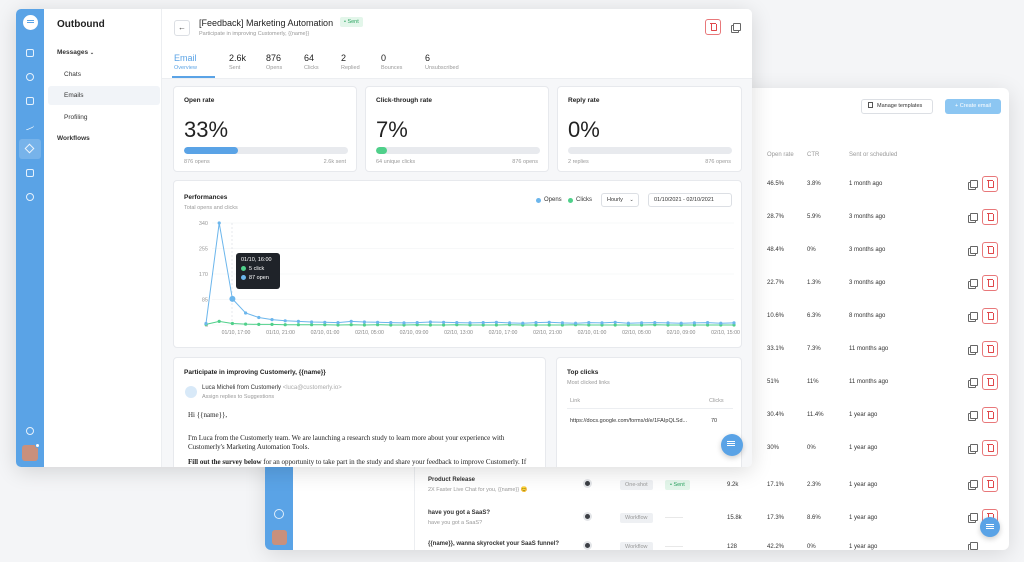 The width and height of the screenshot is (1024, 562). Describe the element at coordinates (674, 518) in the screenshot. I see `status-badge: ———` at that location.